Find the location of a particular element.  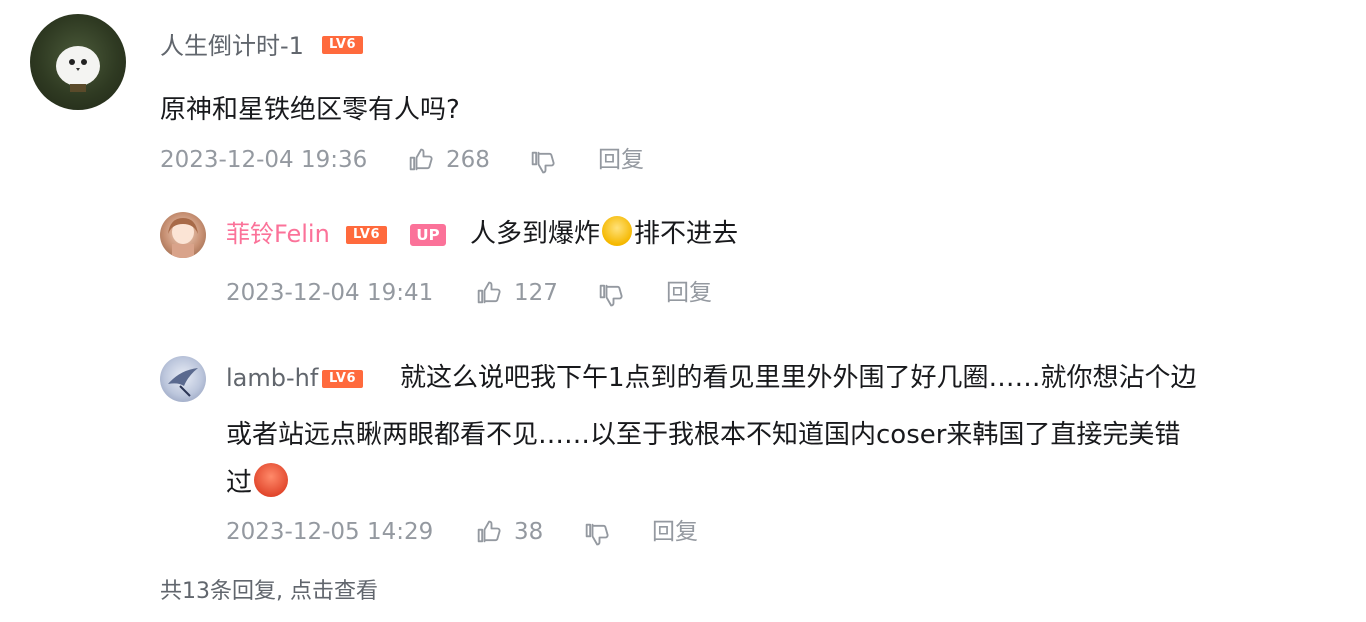

comment-username: 人生倒计时-1 is located at coordinates (232, 46).